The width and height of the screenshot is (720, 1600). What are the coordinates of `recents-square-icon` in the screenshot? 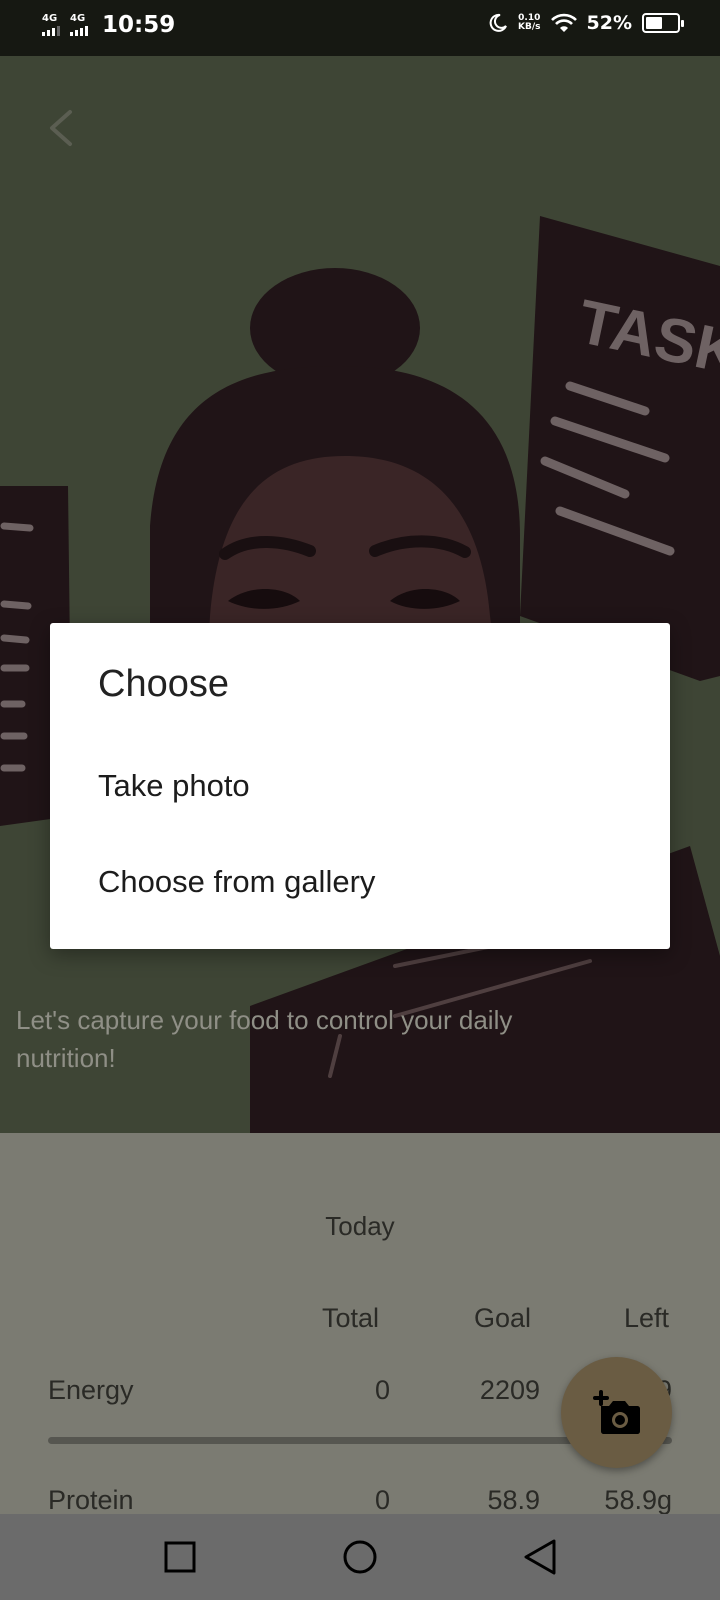 It's located at (180, 1557).